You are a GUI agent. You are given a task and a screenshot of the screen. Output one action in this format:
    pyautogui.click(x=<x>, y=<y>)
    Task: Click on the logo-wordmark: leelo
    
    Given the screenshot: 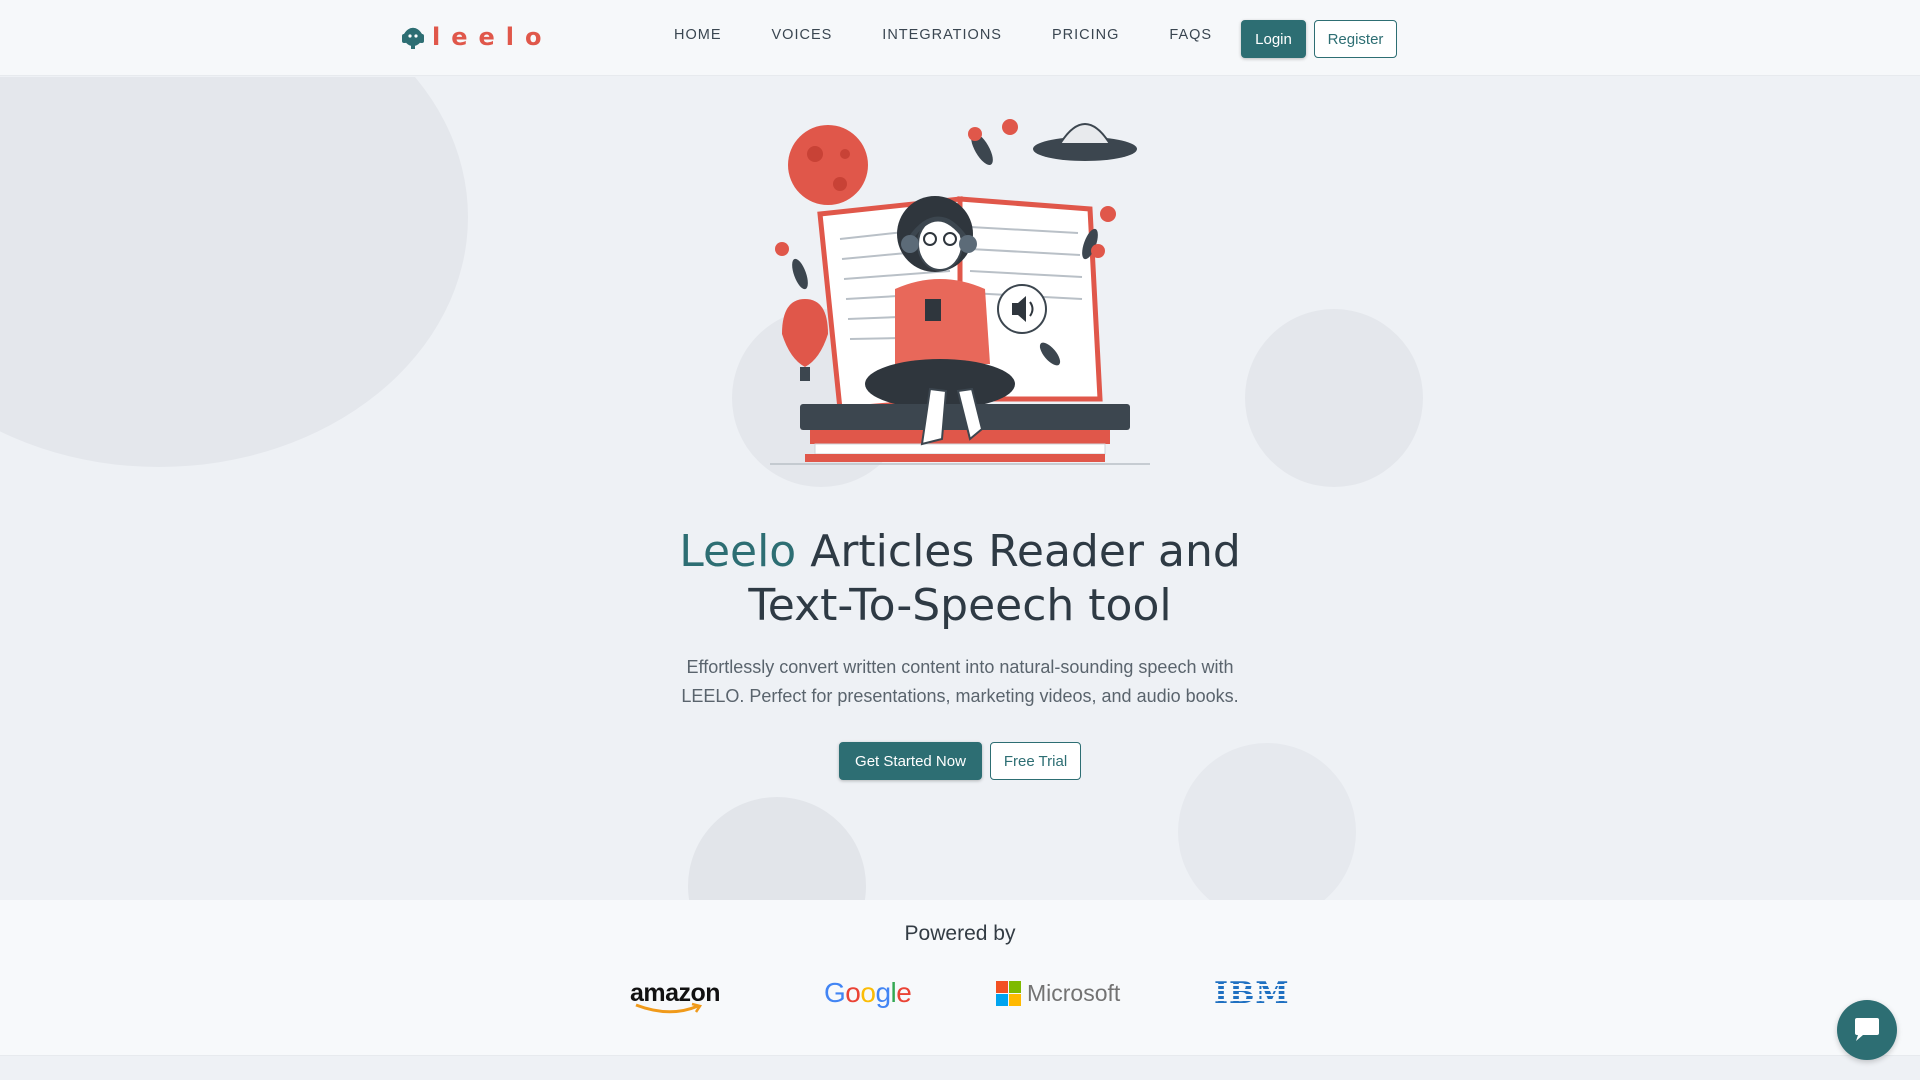 What is the action you would take?
    pyautogui.click(x=492, y=37)
    